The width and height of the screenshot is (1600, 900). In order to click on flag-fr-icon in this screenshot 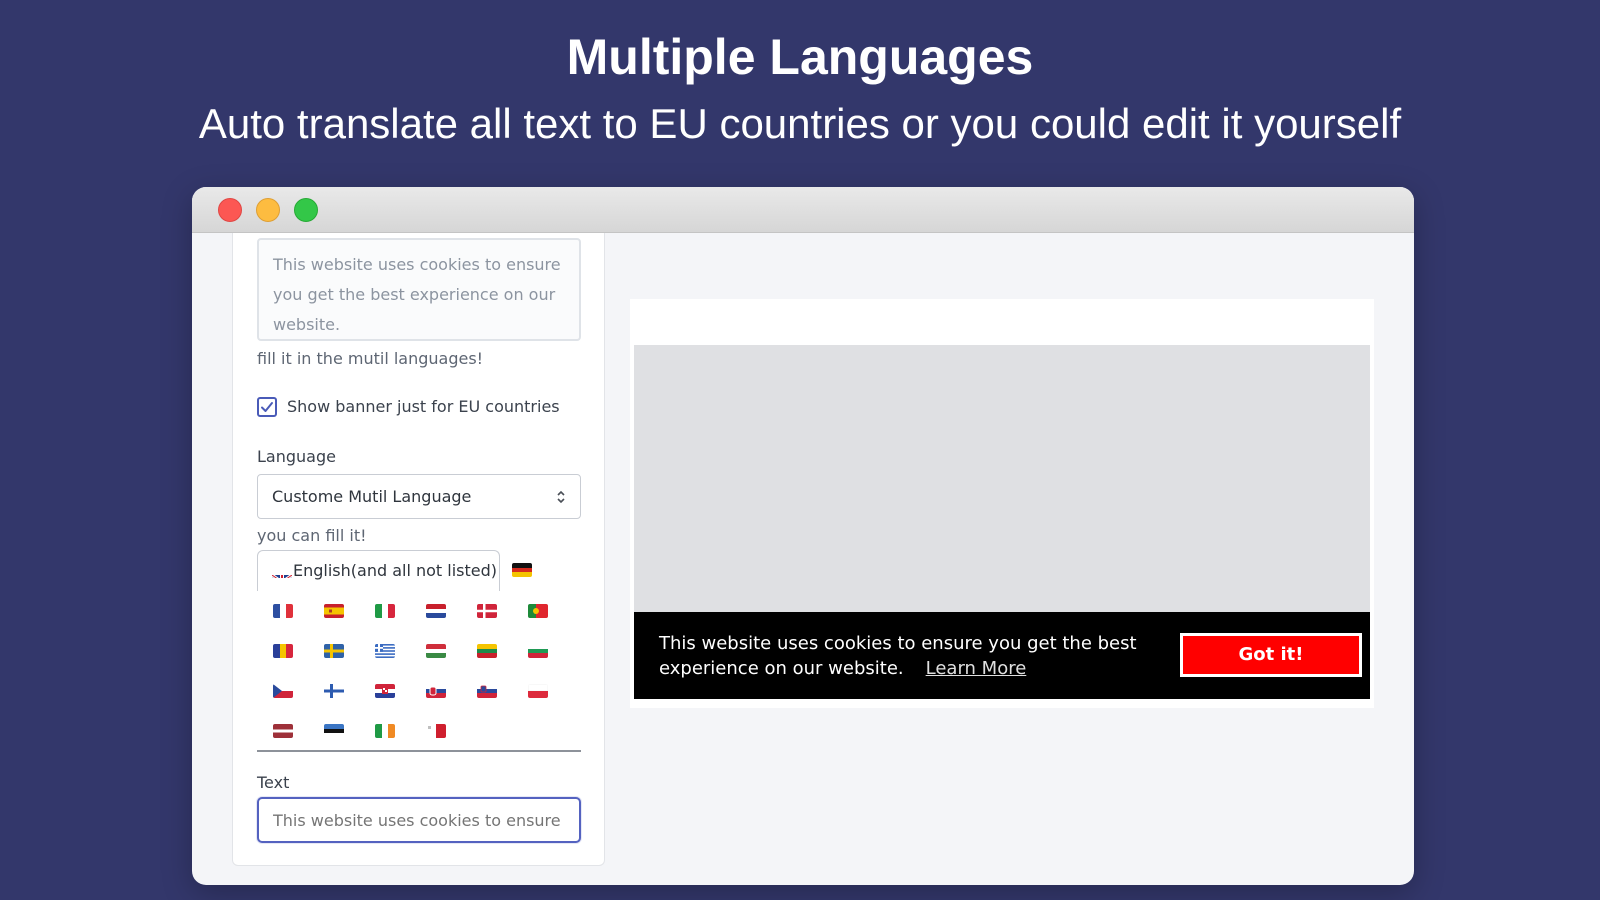, I will do `click(283, 611)`.